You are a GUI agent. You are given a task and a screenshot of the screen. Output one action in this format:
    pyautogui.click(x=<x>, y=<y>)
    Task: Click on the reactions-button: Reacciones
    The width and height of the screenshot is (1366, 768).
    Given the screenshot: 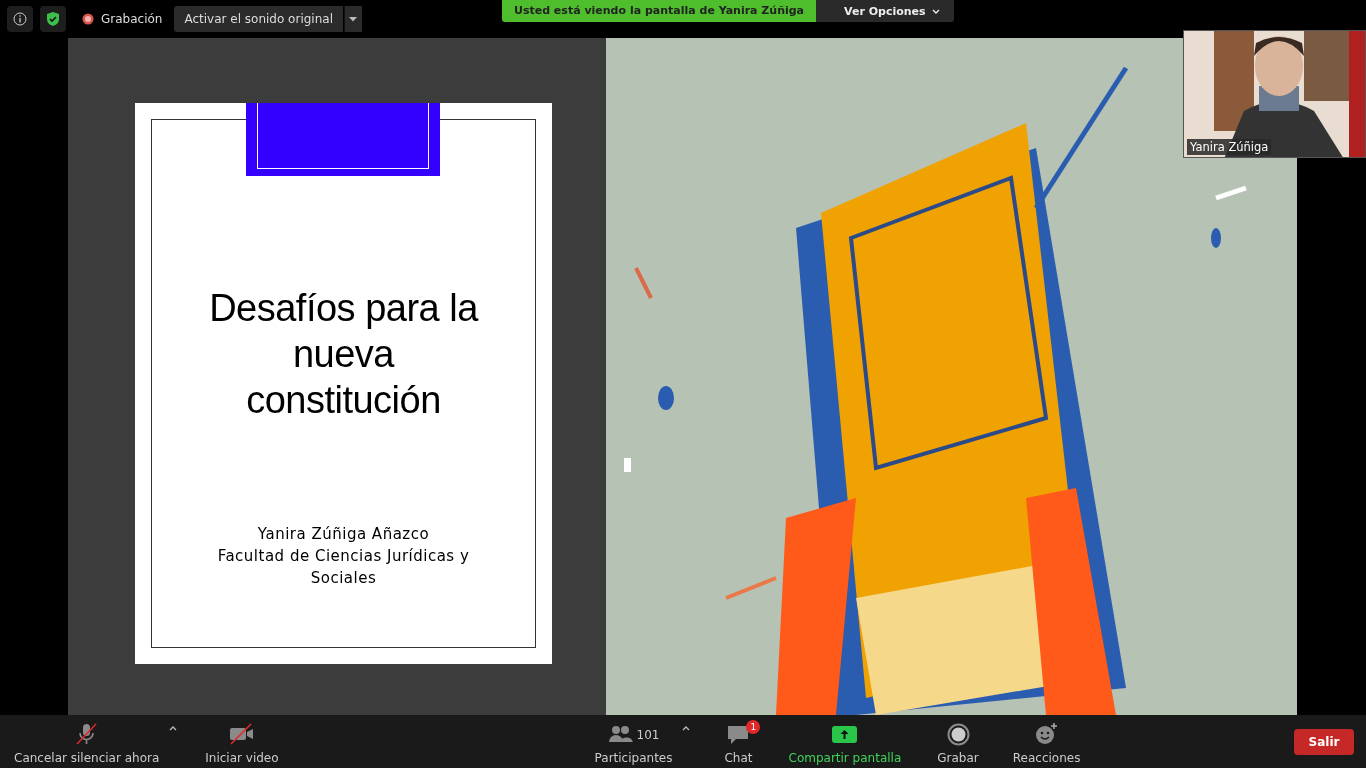 What is the action you would take?
    pyautogui.click(x=1046, y=741)
    